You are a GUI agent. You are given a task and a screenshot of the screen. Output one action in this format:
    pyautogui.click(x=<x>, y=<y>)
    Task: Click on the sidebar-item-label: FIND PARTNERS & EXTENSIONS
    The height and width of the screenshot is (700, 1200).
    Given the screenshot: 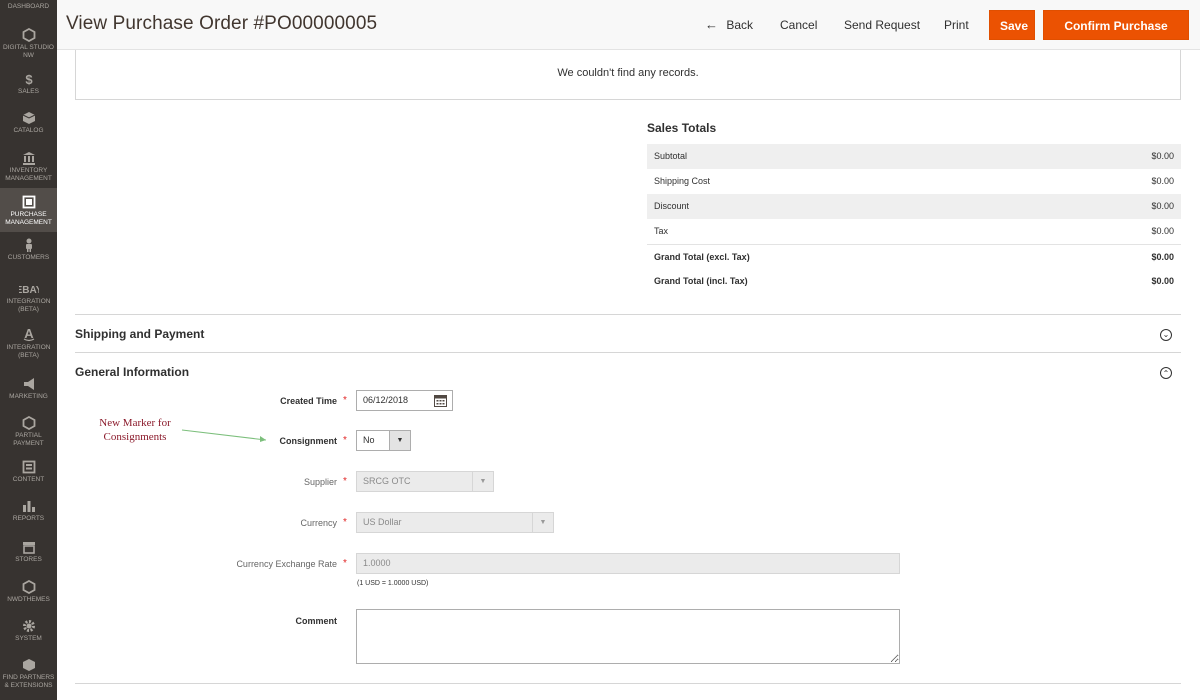 What is the action you would take?
    pyautogui.click(x=28, y=681)
    